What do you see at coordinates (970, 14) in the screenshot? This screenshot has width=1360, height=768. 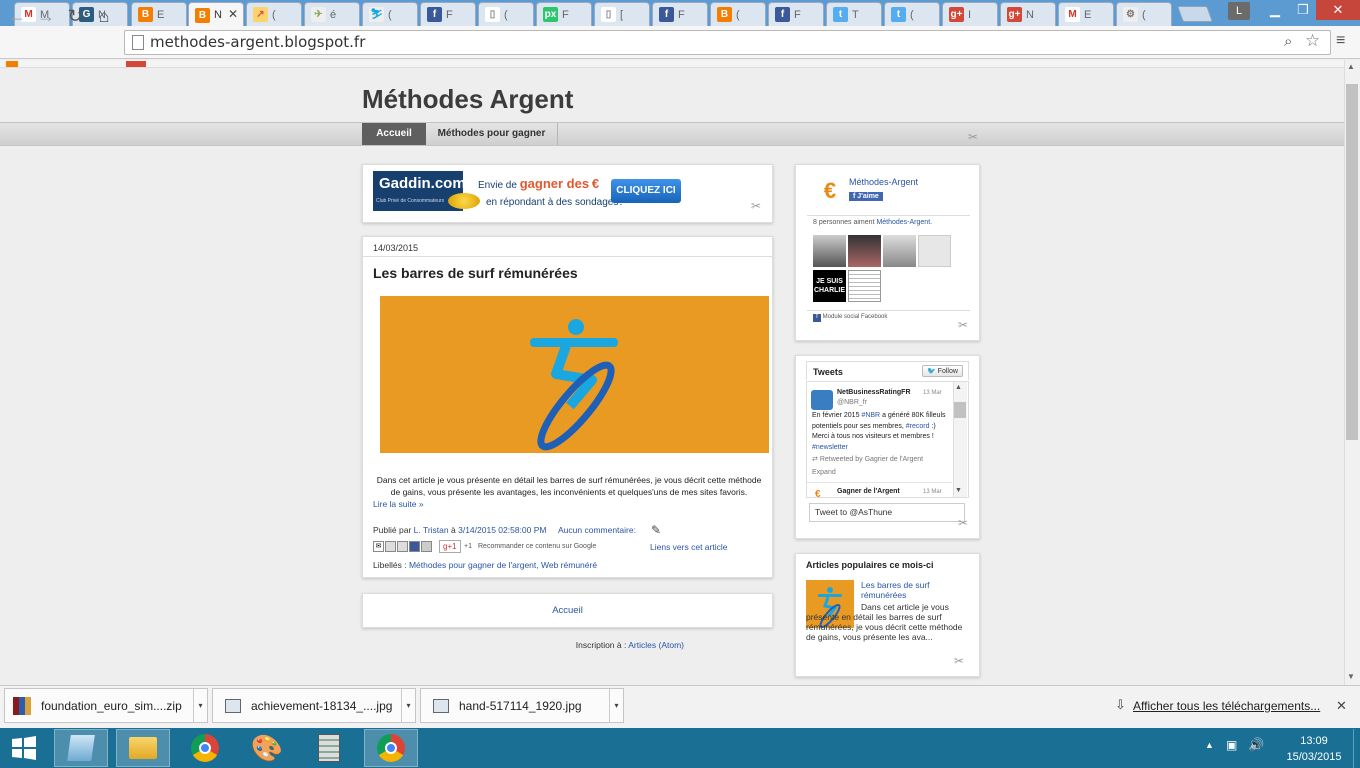 I see `browser-tab: g+ I` at bounding box center [970, 14].